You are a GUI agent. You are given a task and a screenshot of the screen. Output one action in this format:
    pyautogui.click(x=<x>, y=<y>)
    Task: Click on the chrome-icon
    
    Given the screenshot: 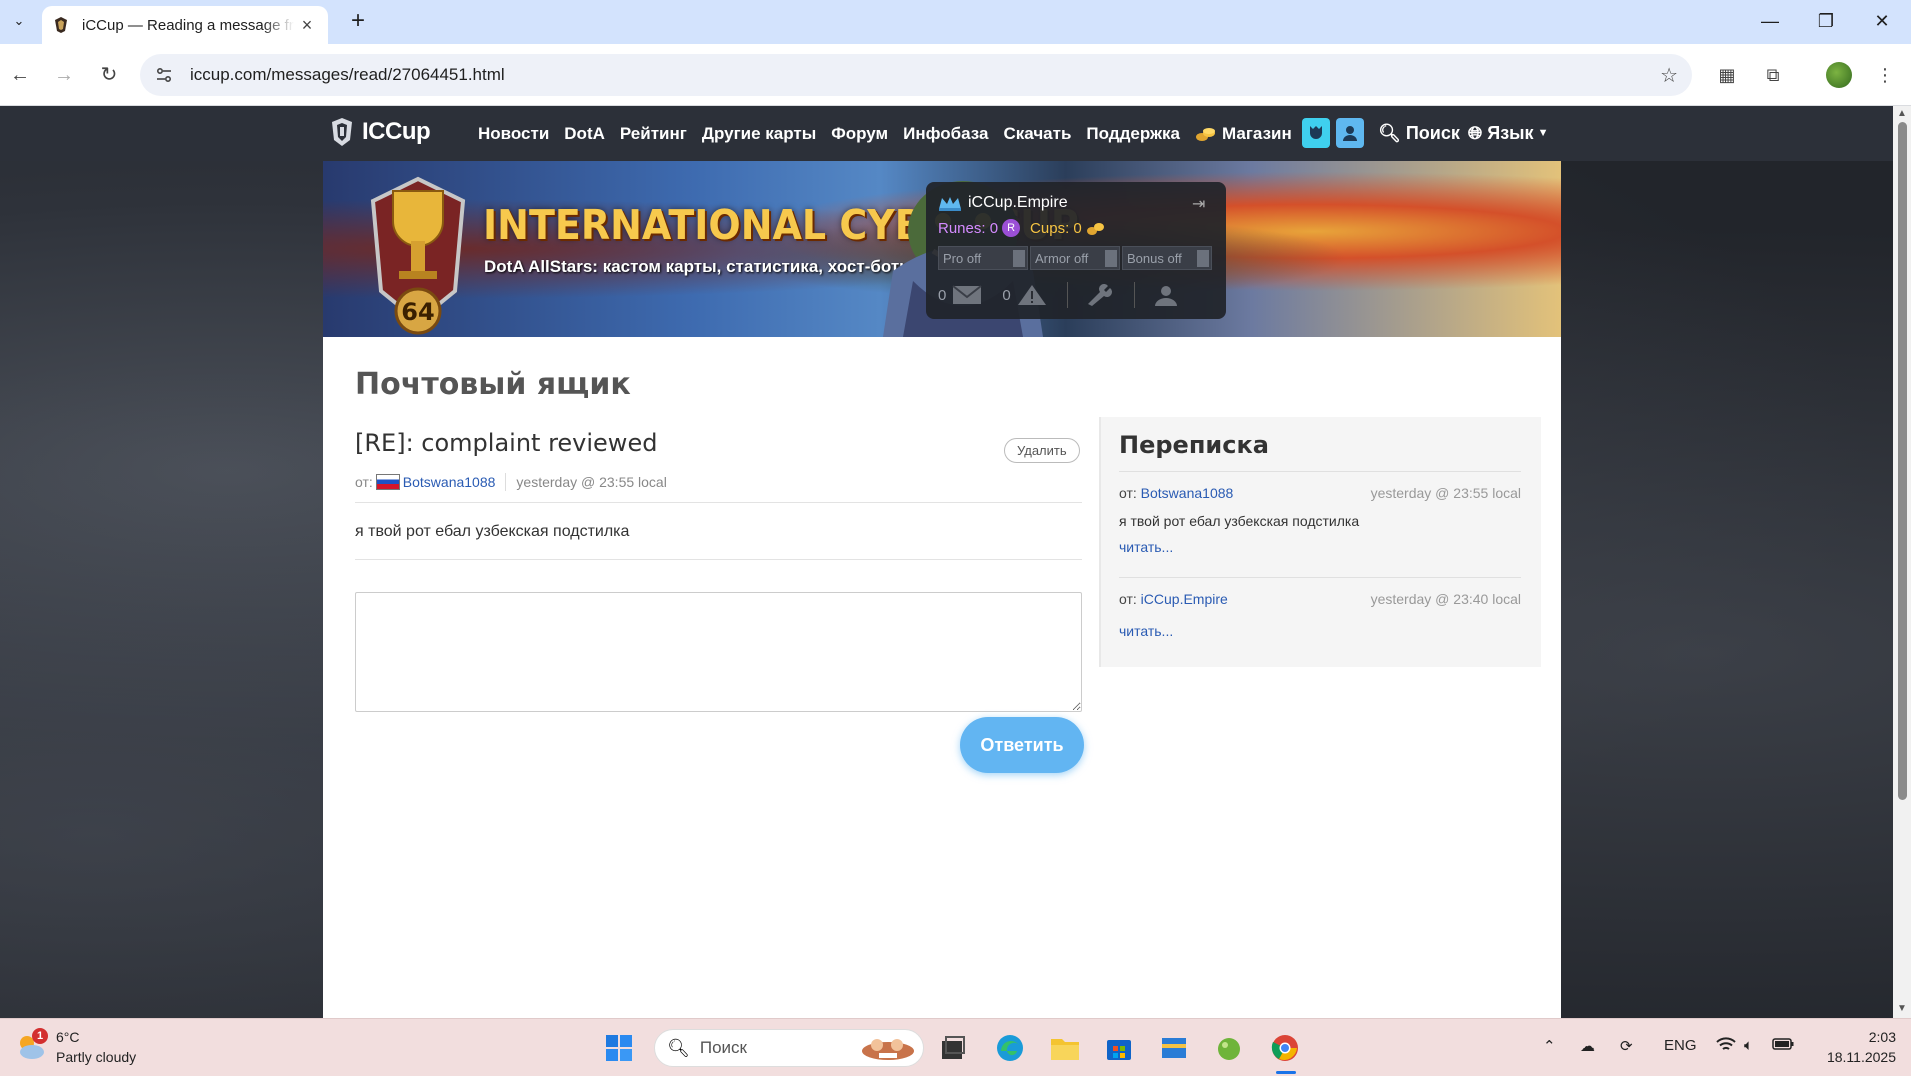 What is the action you would take?
    pyautogui.click(x=1285, y=1048)
    